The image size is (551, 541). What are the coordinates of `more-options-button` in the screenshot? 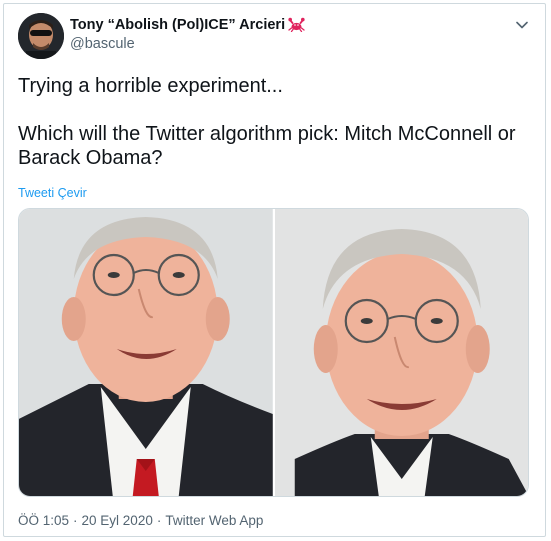 It's located at (522, 25).